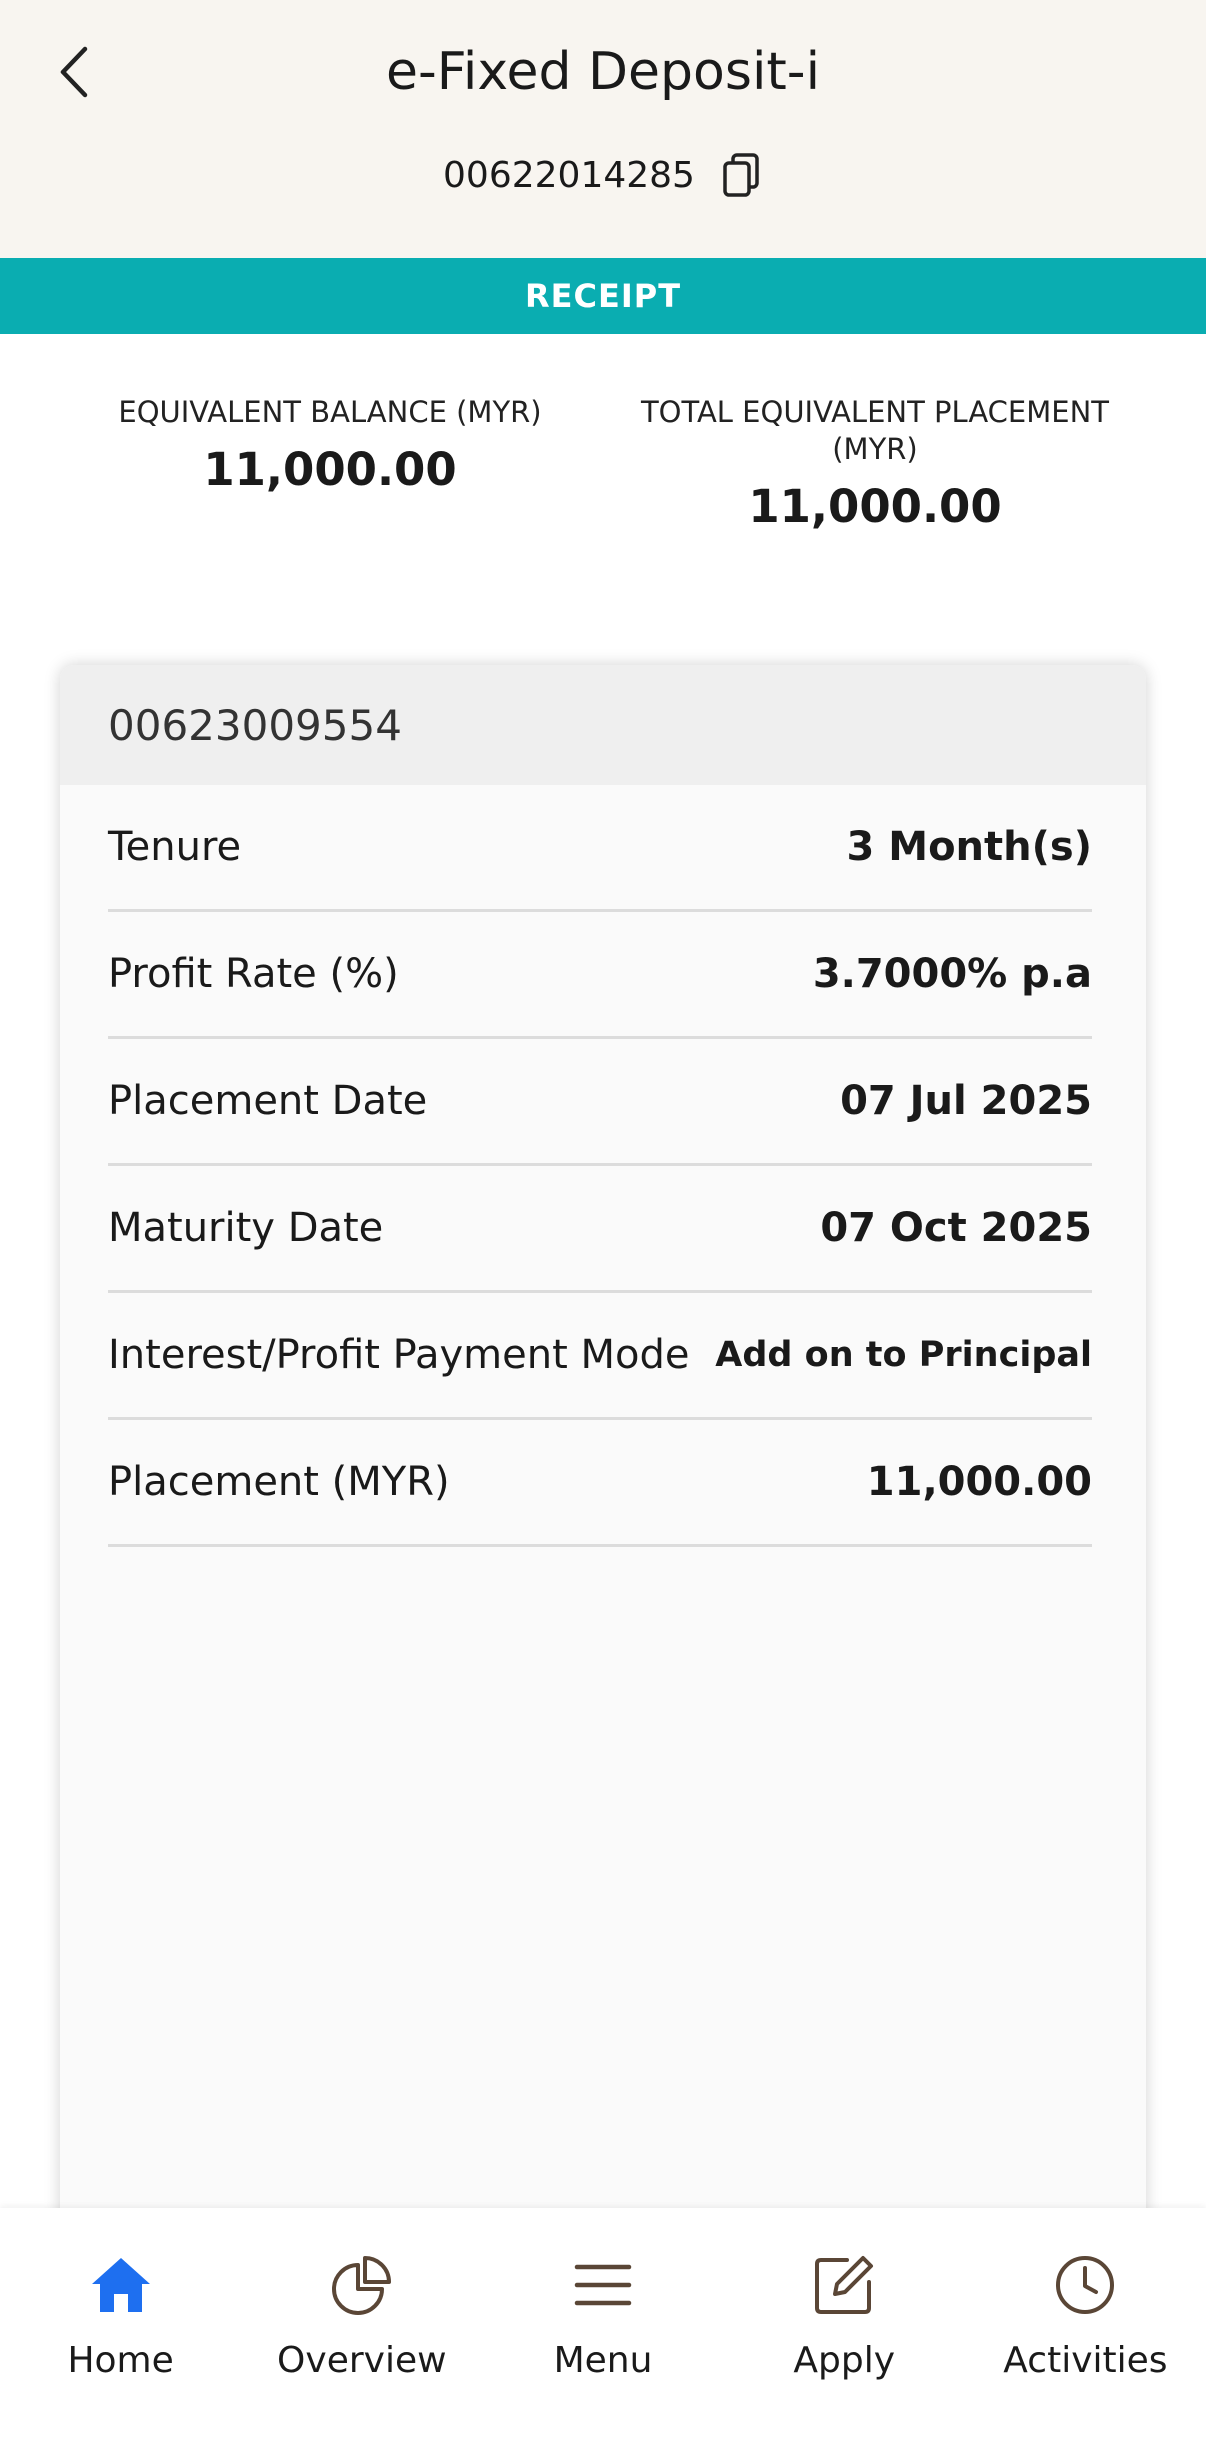  I want to click on copy-icon, so click(741, 175).